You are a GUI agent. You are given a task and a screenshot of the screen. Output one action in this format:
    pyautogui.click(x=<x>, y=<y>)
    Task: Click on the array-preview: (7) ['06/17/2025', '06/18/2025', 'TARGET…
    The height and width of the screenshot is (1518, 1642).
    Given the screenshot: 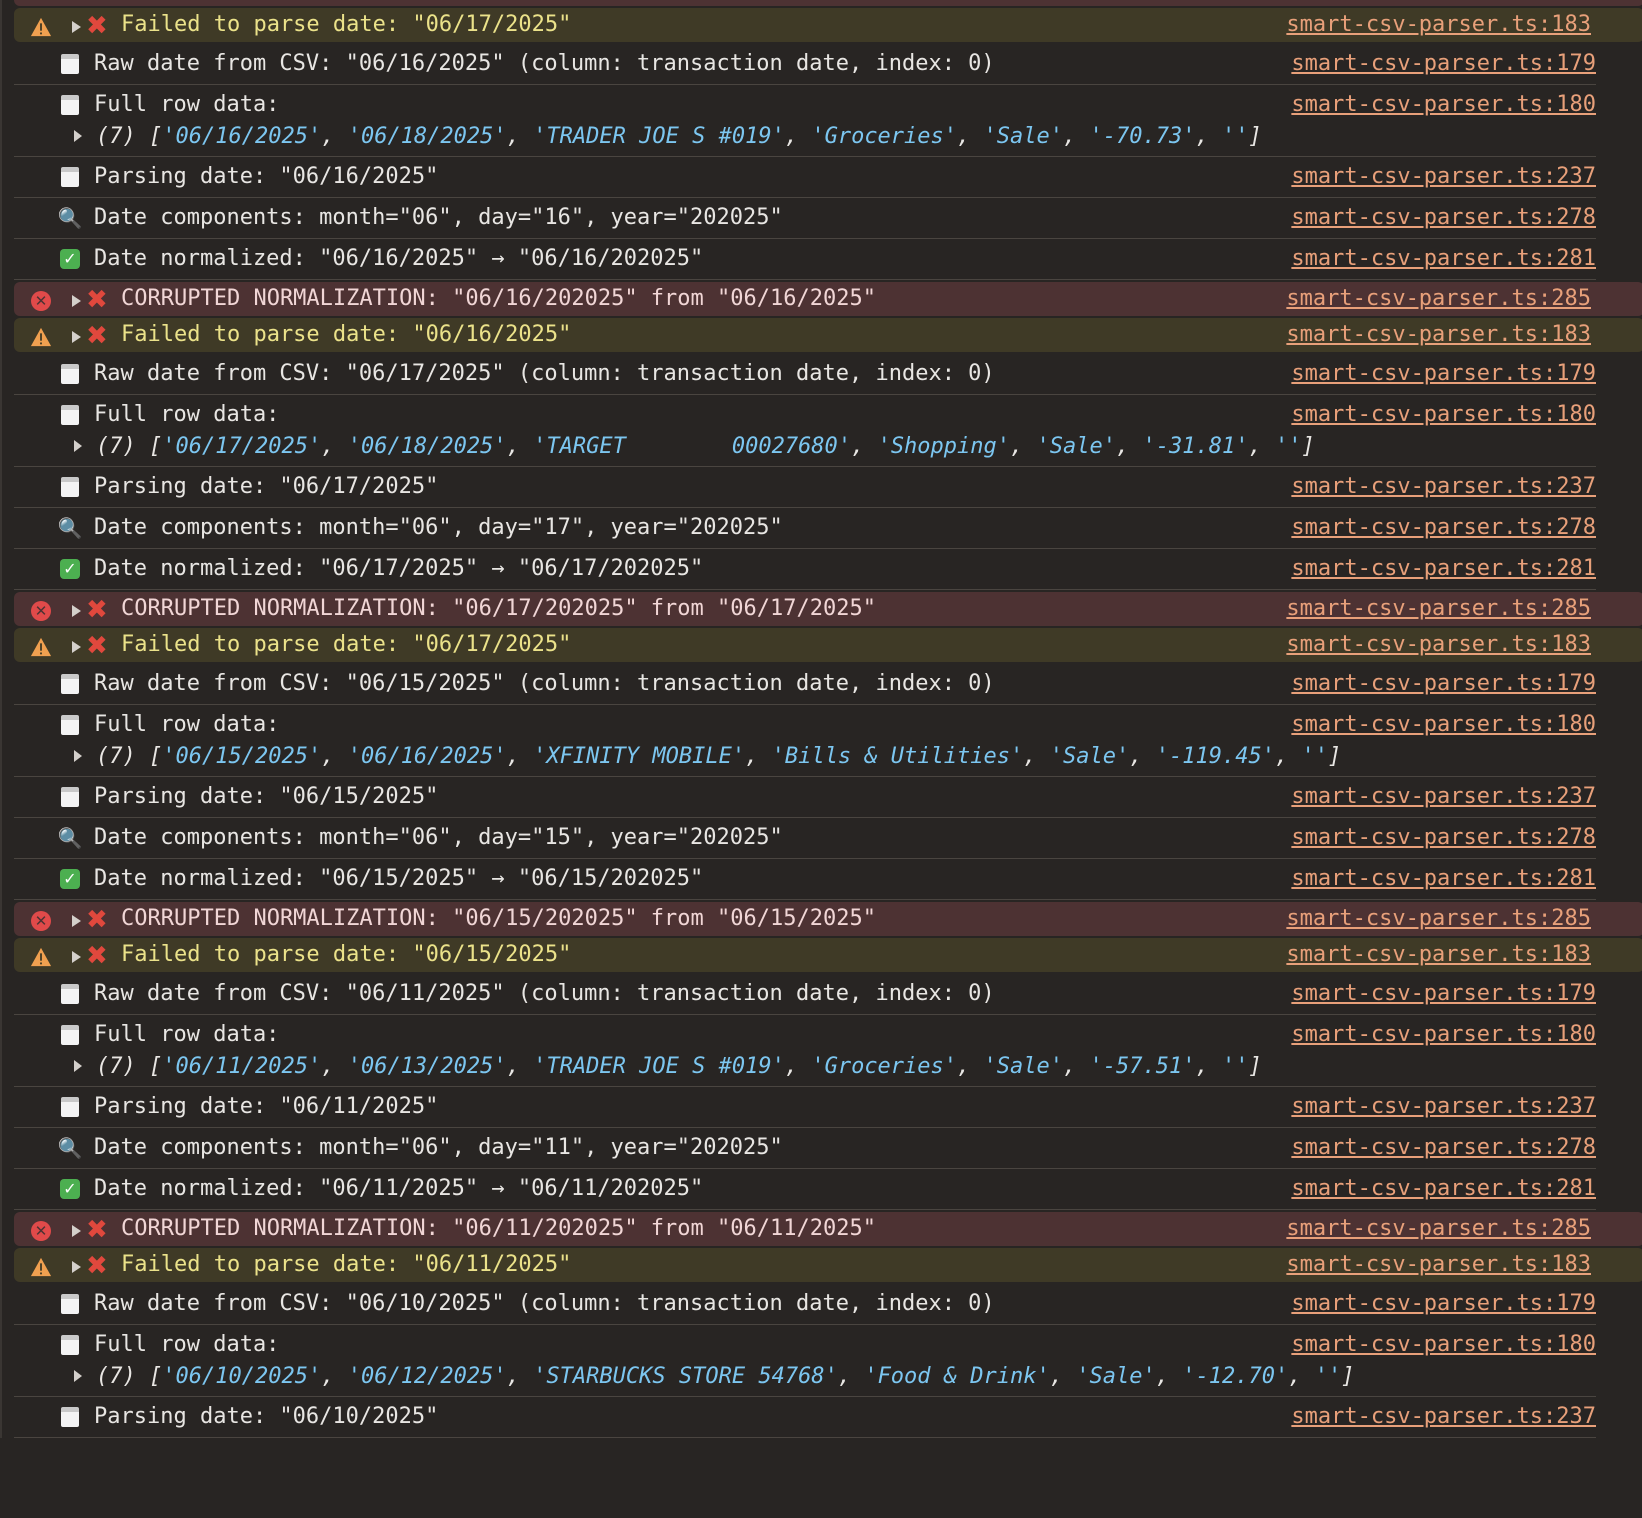 What is the action you would take?
    pyautogui.click(x=694, y=447)
    